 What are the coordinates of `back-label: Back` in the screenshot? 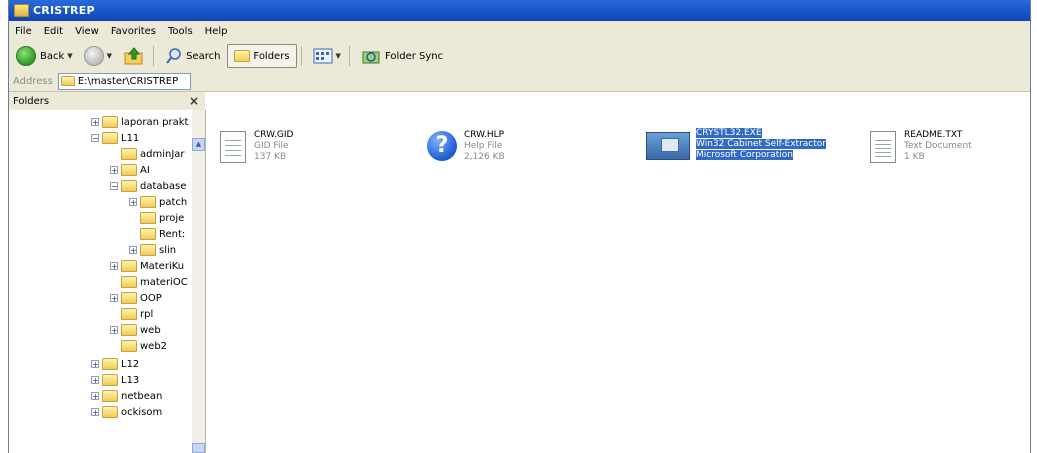 It's located at (52, 56).